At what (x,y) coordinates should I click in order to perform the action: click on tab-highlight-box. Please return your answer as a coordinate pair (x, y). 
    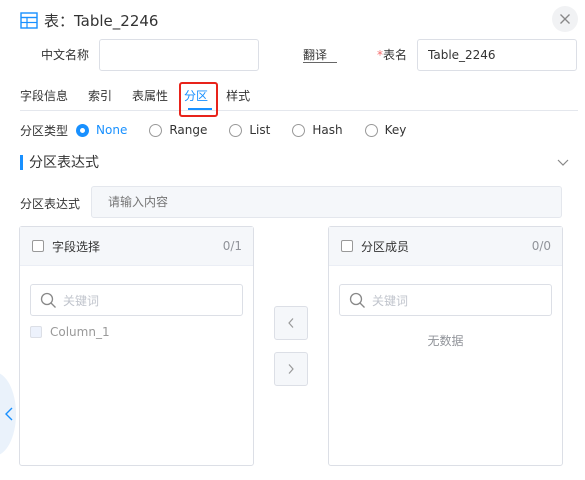
    Looking at the image, I should click on (198, 99).